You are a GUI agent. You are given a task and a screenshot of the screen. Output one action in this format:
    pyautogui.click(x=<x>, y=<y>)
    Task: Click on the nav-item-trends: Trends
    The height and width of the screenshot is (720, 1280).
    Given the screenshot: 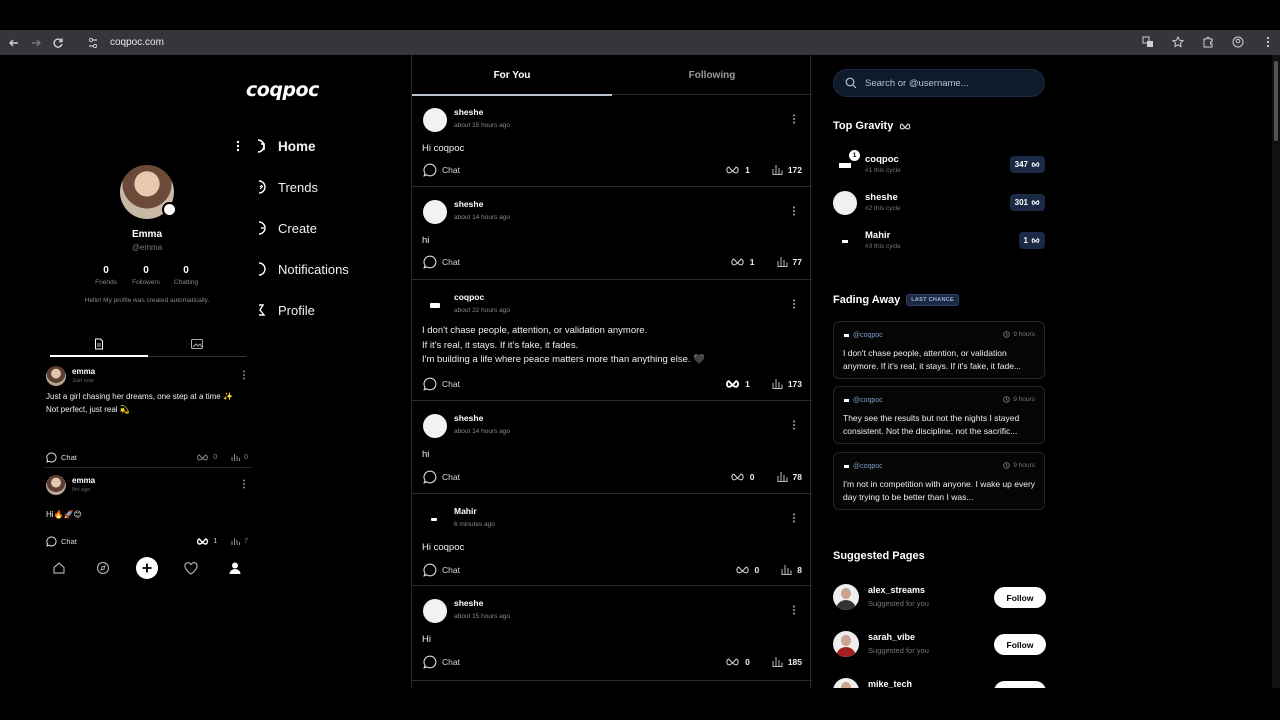 What is the action you would take?
    pyautogui.click(x=316, y=187)
    